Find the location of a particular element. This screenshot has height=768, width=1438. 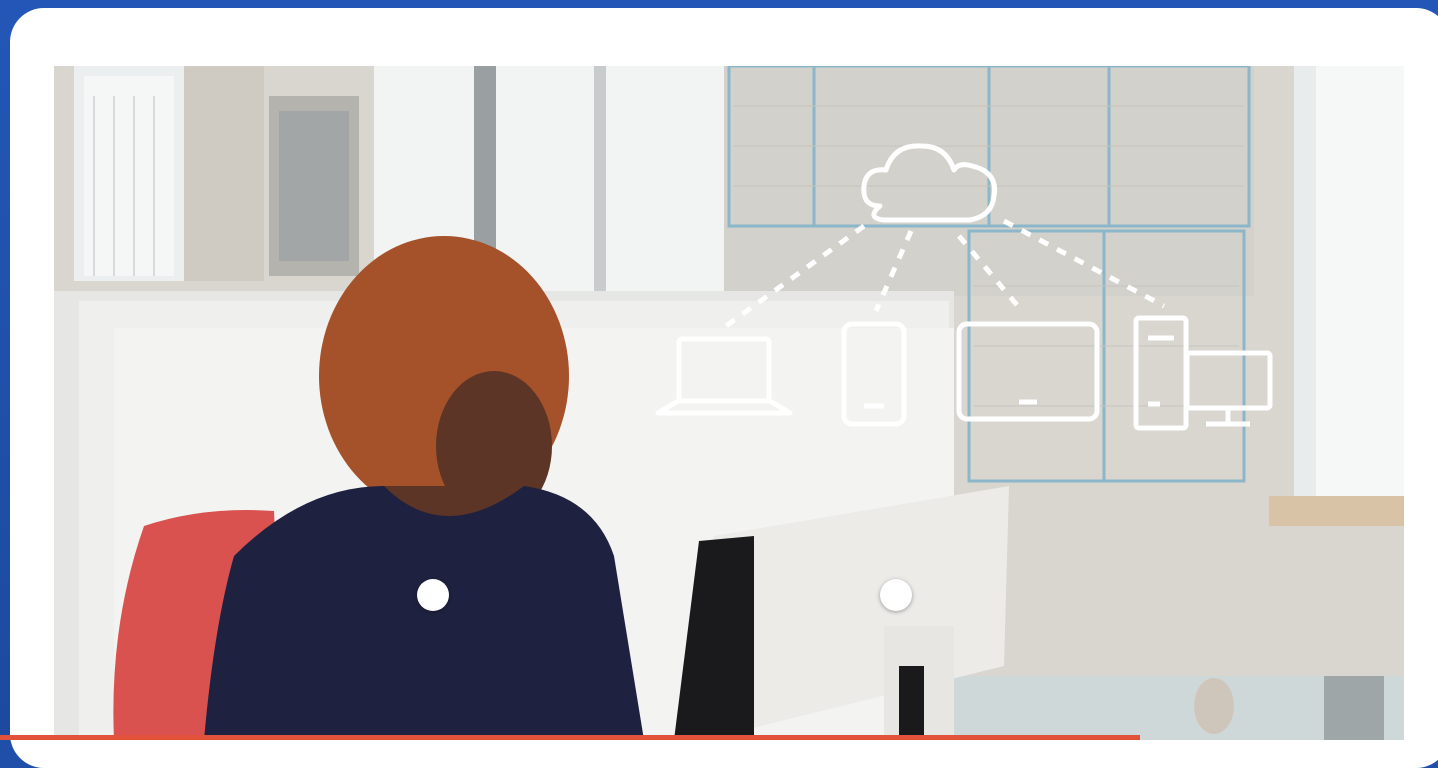

hotspot-monitor is located at coordinates (896, 595).